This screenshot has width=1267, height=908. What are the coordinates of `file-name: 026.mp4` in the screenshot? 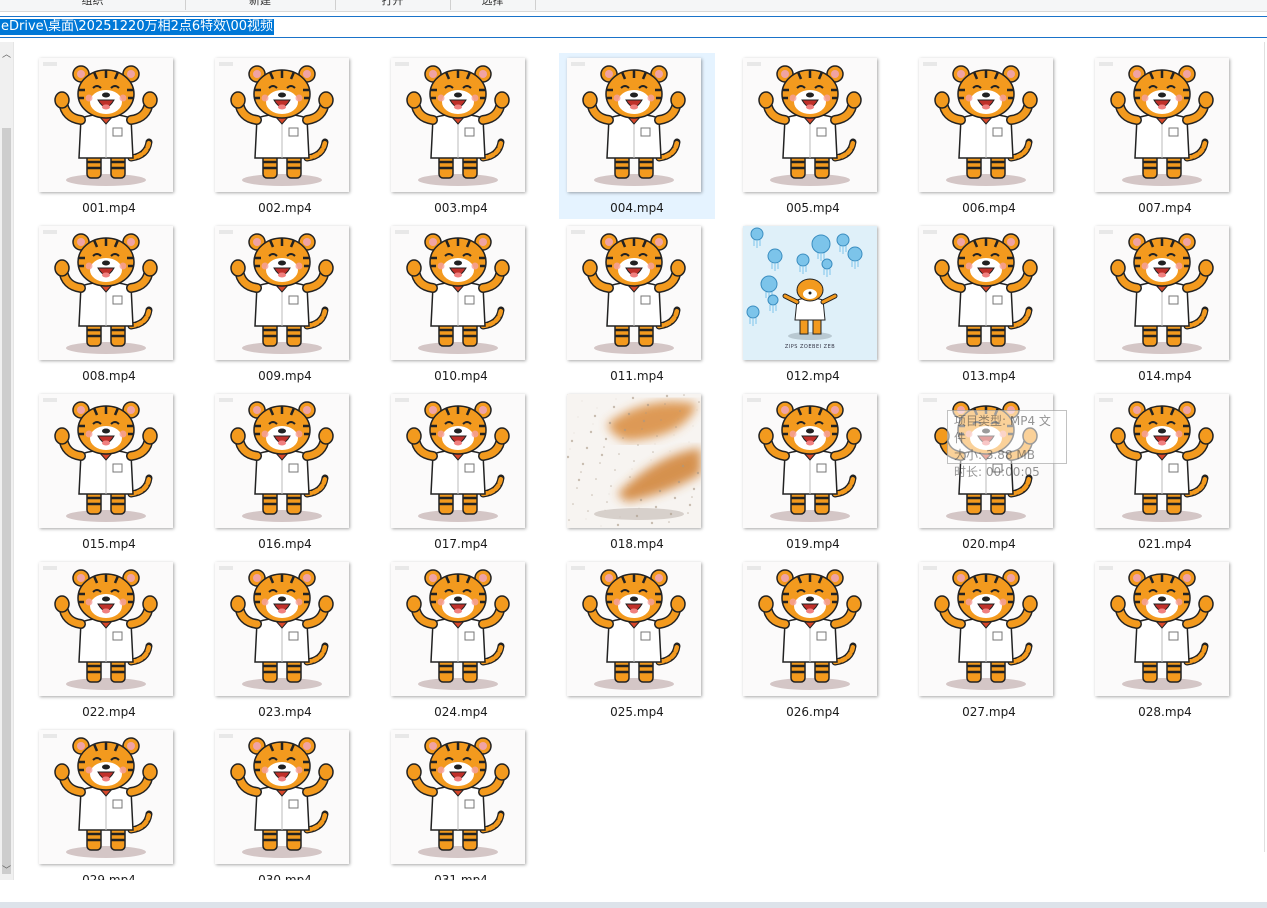 It's located at (813, 712).